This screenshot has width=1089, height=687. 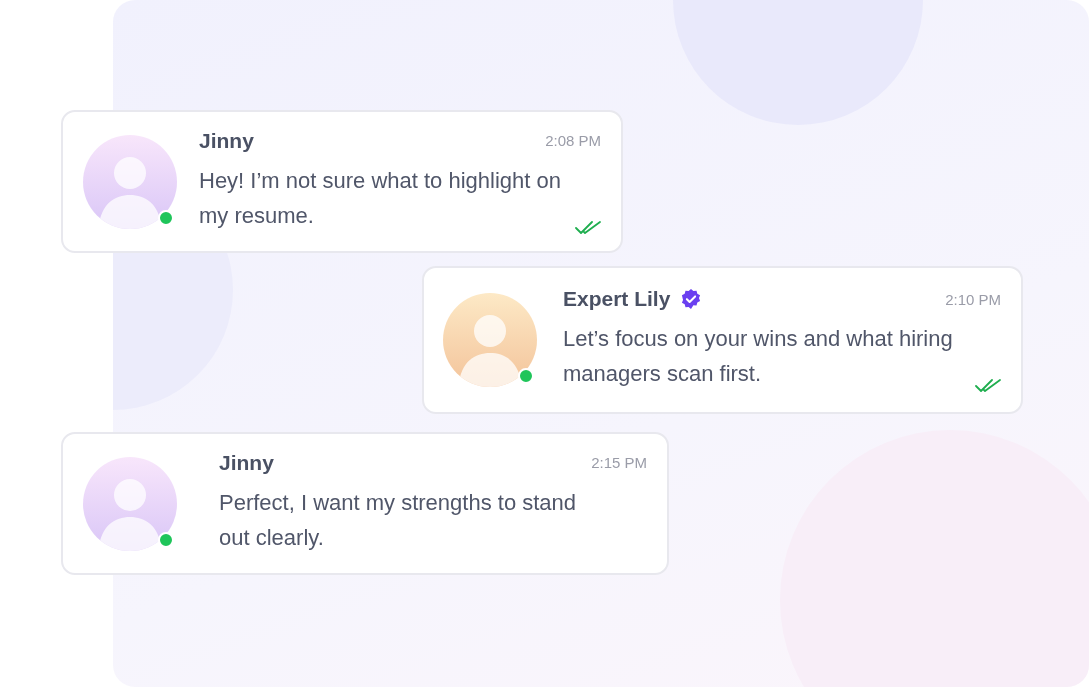 I want to click on message-time: 2:10 PM, so click(x=973, y=299).